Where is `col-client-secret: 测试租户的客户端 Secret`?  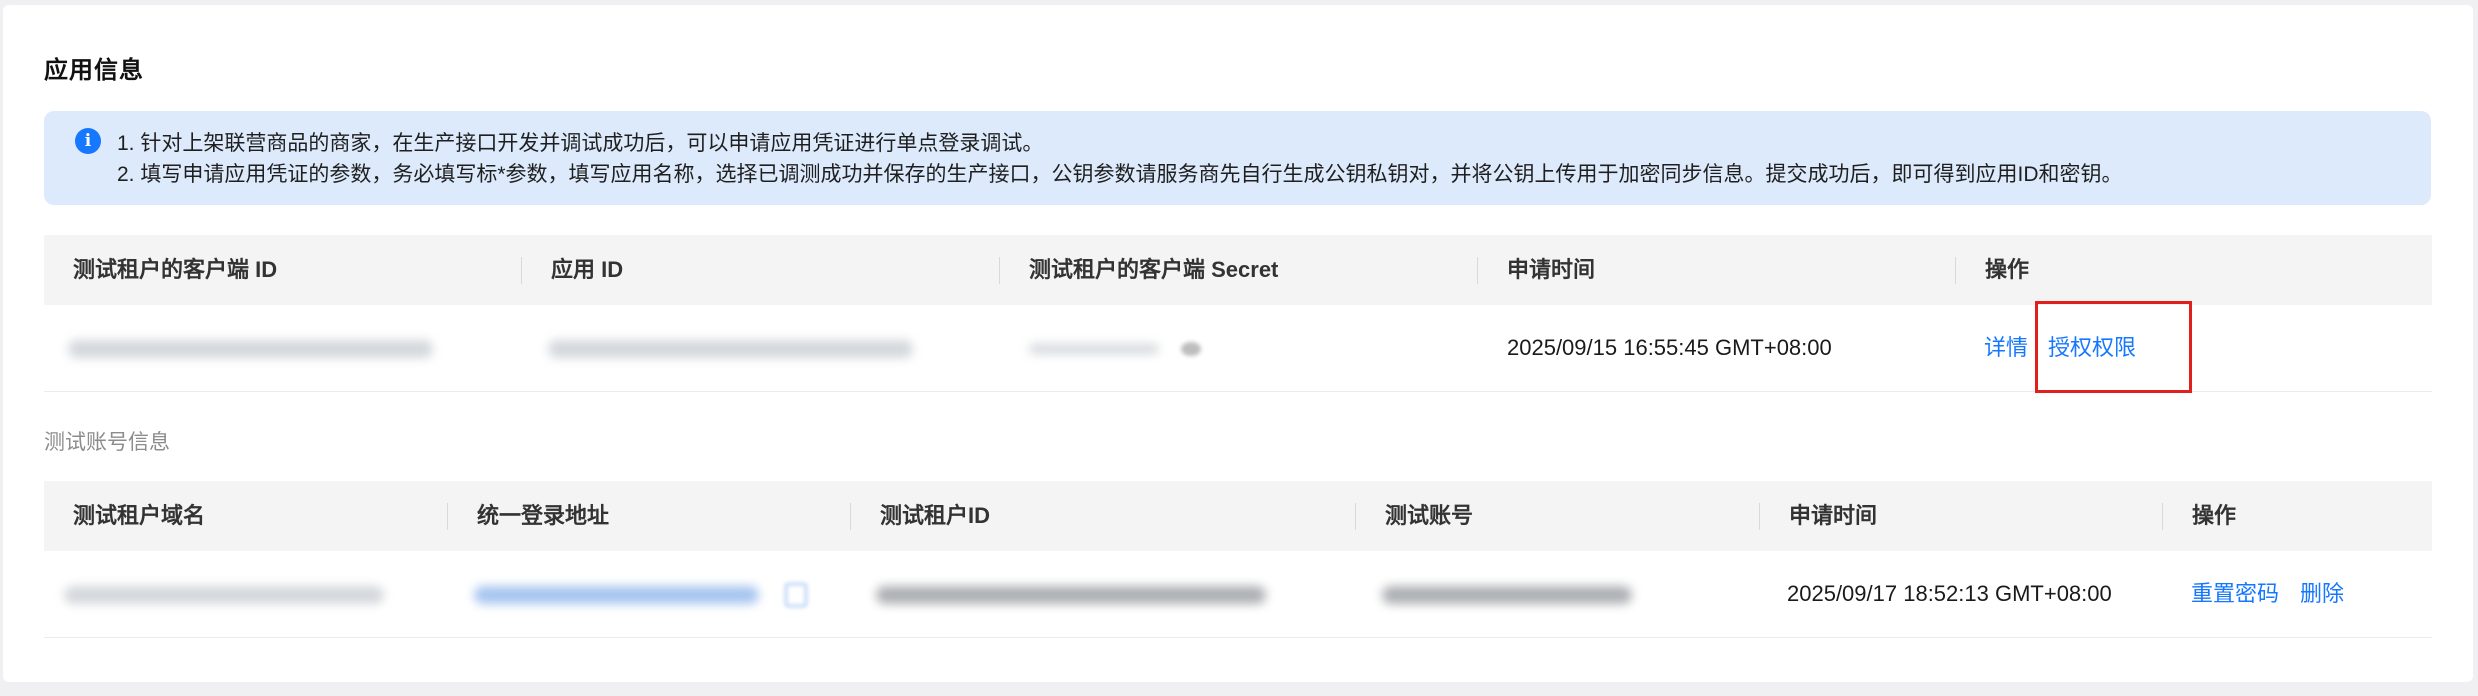 col-client-secret: 测试租户的客户端 Secret is located at coordinates (1154, 269).